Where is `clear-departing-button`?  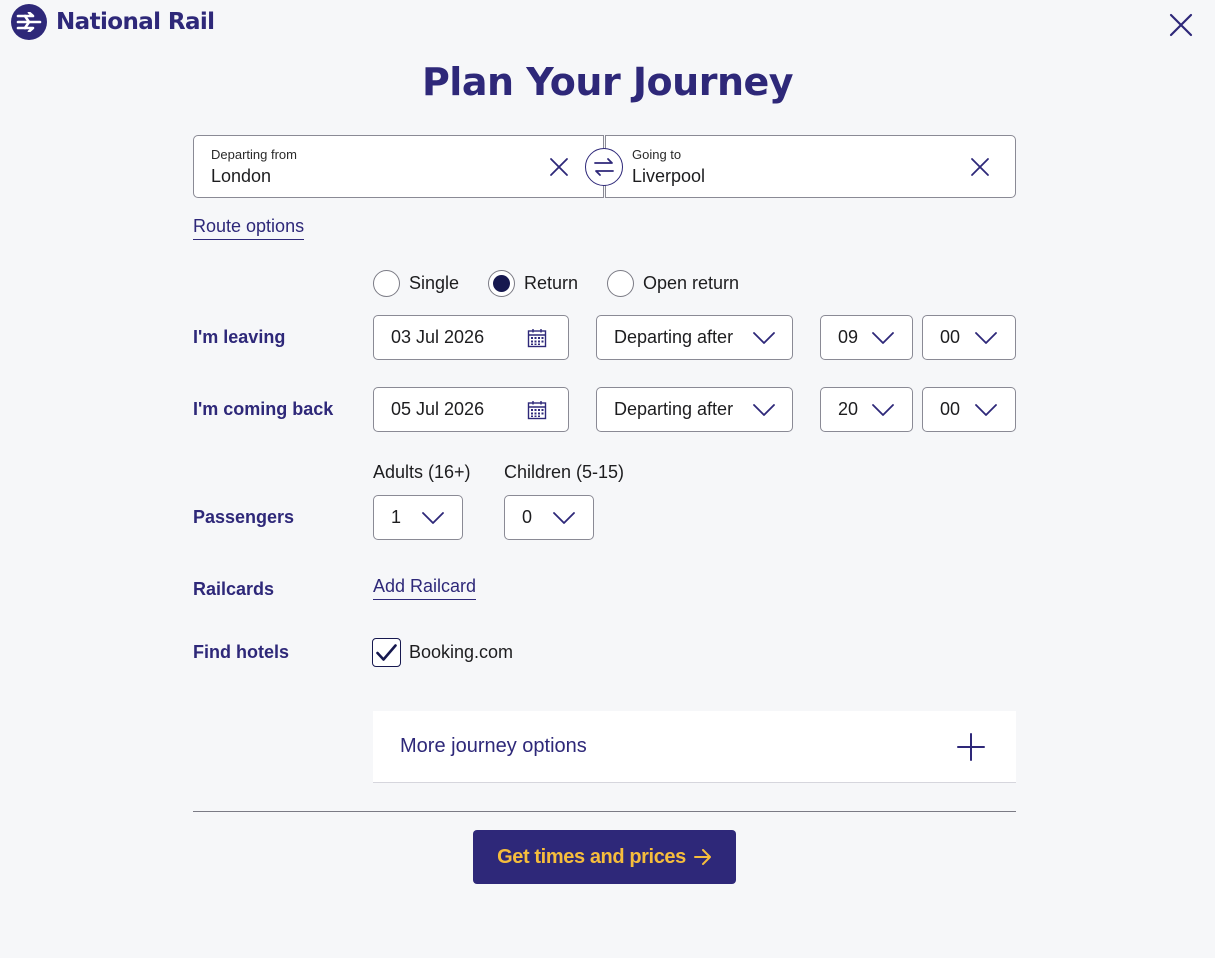
clear-departing-button is located at coordinates (559, 167).